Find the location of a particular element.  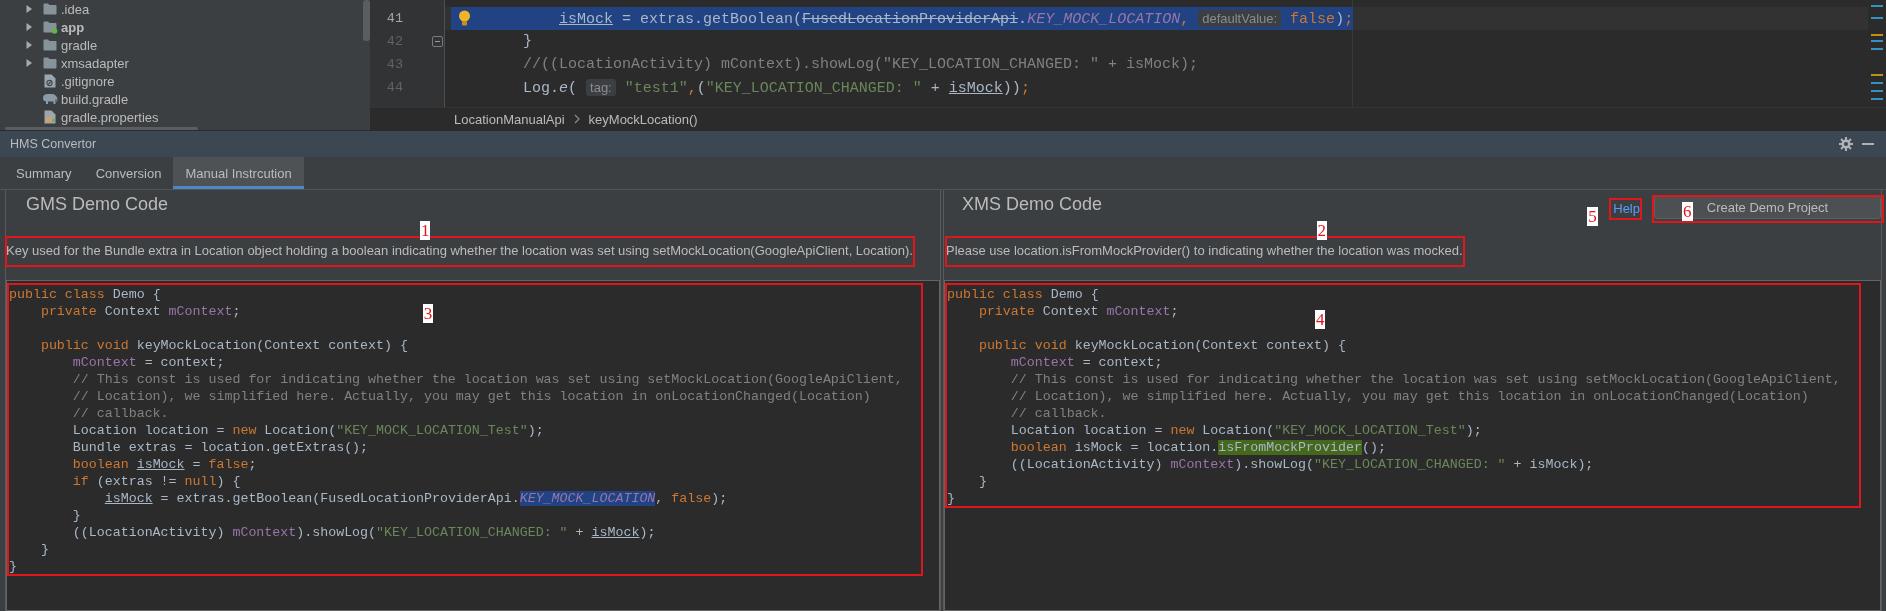

tree-item: gradle is located at coordinates (79, 45).